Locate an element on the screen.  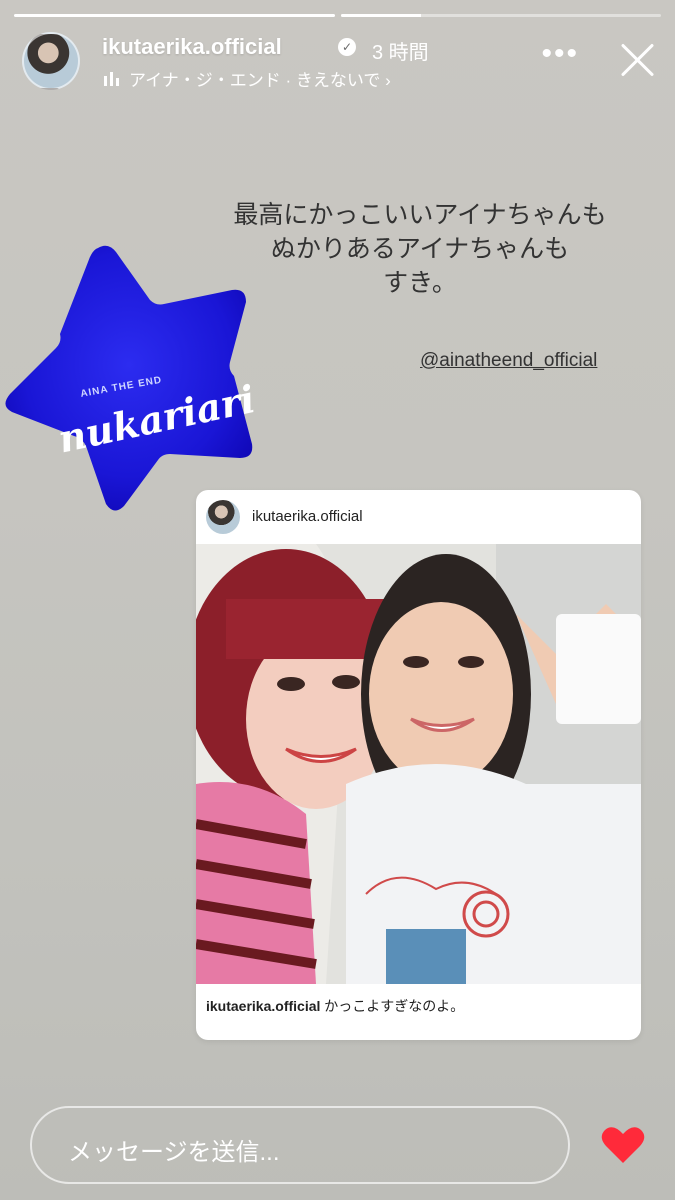
mention-link: @ainatheend_official is located at coordinates (508, 361).